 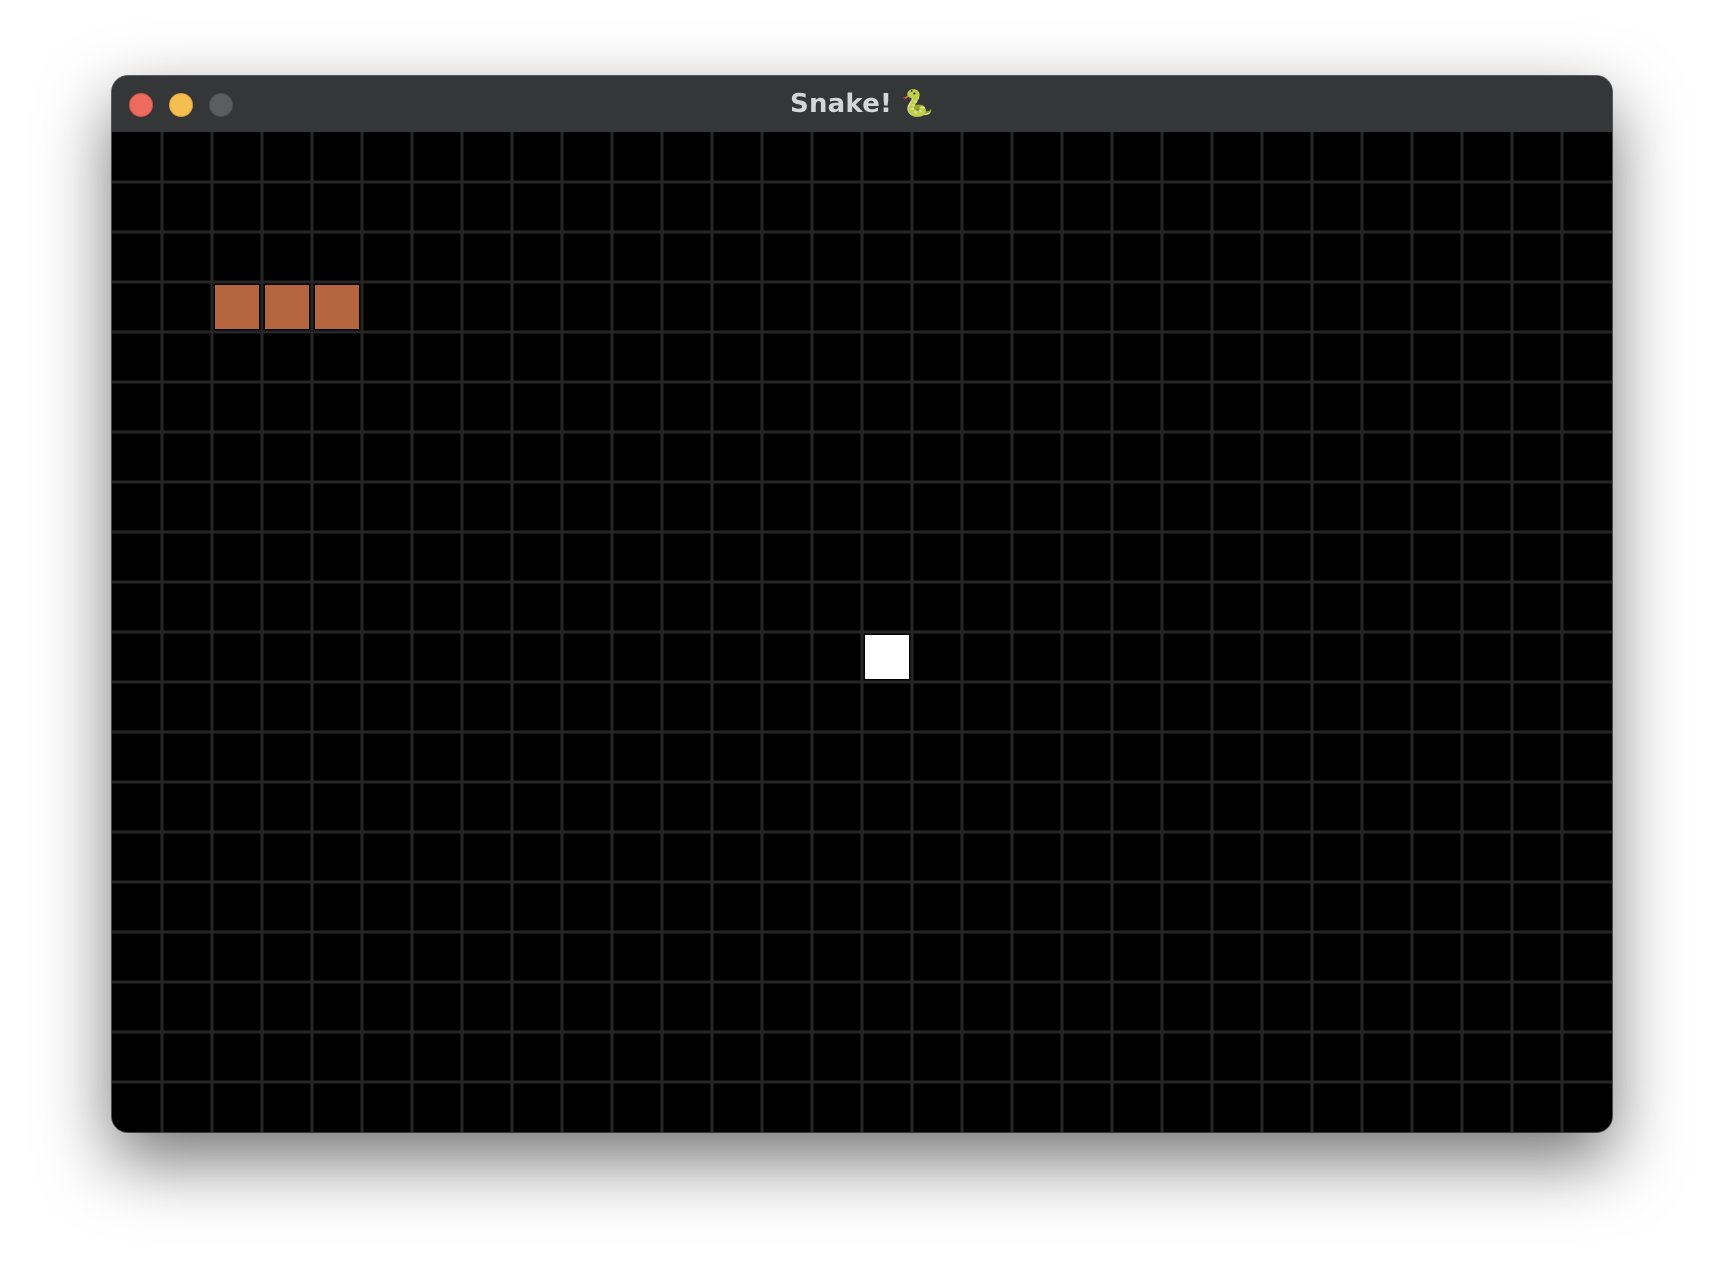 What do you see at coordinates (337, 307) in the screenshot?
I see `snake-head` at bounding box center [337, 307].